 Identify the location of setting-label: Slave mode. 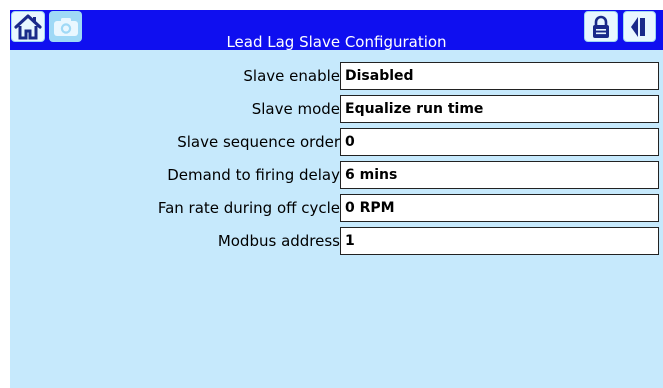
(295, 109).